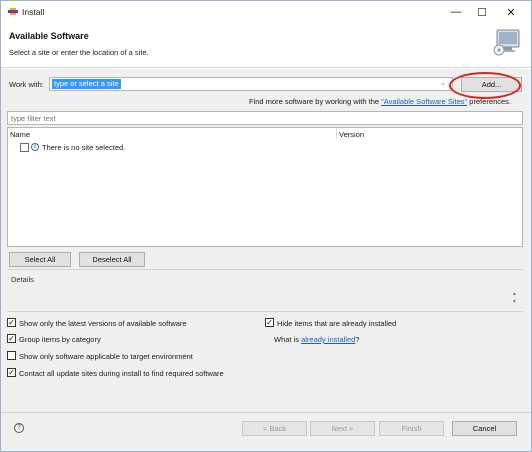 This screenshot has height=452, width=532. What do you see at coordinates (11, 372) in the screenshot?
I see `contact-sites-checkbox: ✓` at bounding box center [11, 372].